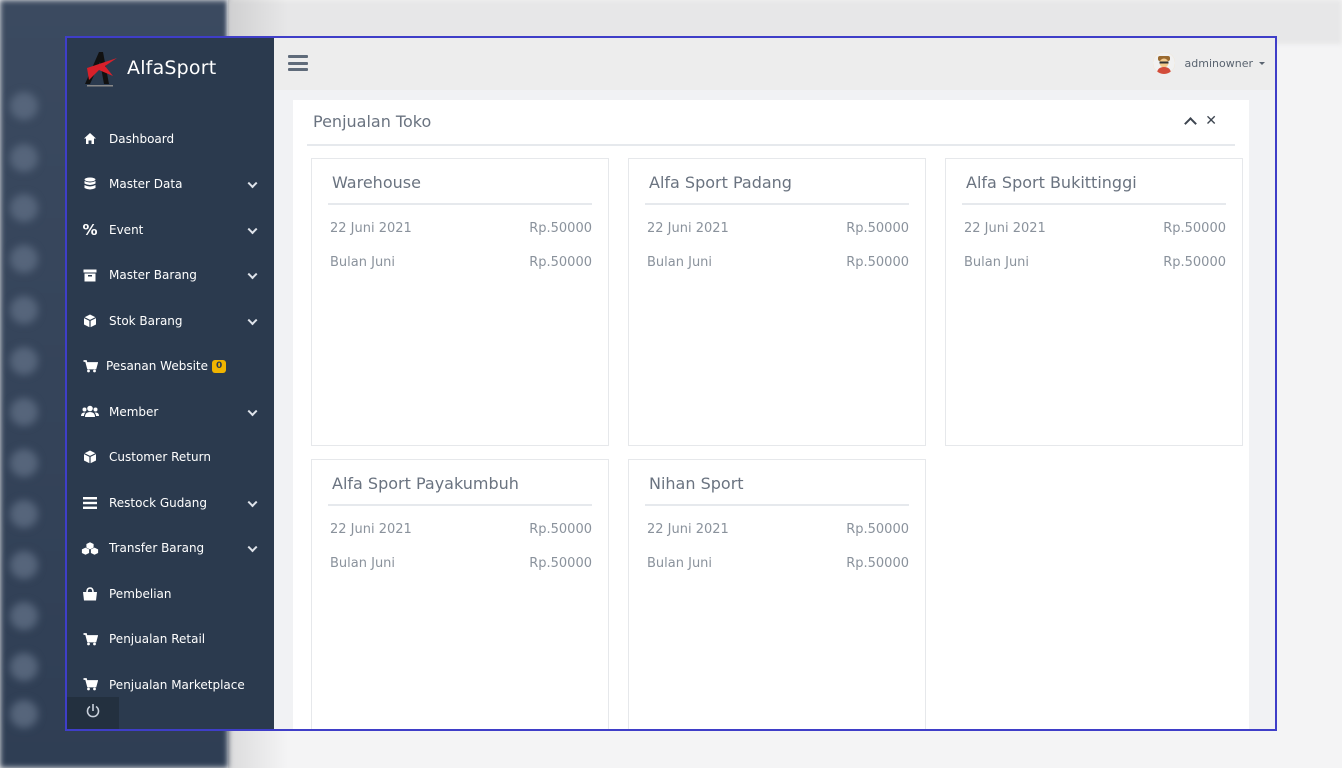  I want to click on sidebar-item-label: Pesanan Website, so click(157, 366).